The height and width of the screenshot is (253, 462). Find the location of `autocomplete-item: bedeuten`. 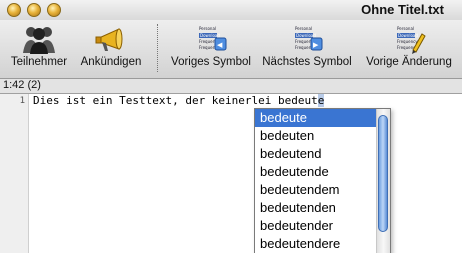

autocomplete-item: bedeuten is located at coordinates (316, 136).